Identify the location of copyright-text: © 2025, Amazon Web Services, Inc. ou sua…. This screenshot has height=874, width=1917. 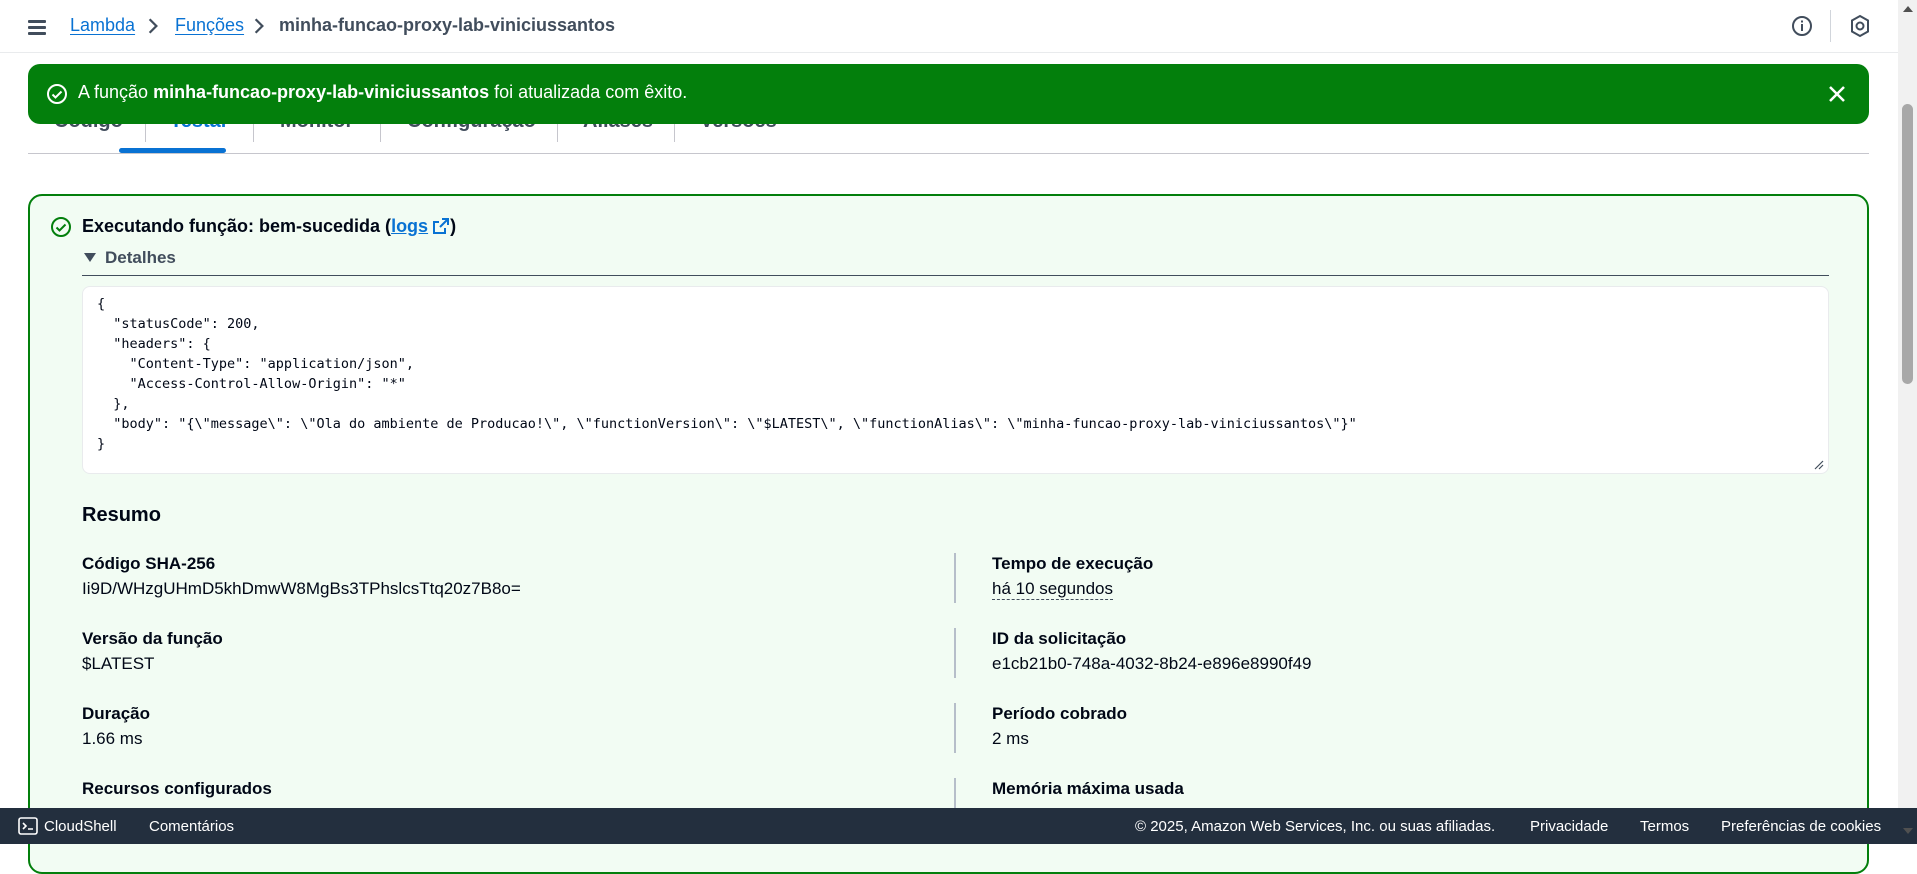
(1315, 826).